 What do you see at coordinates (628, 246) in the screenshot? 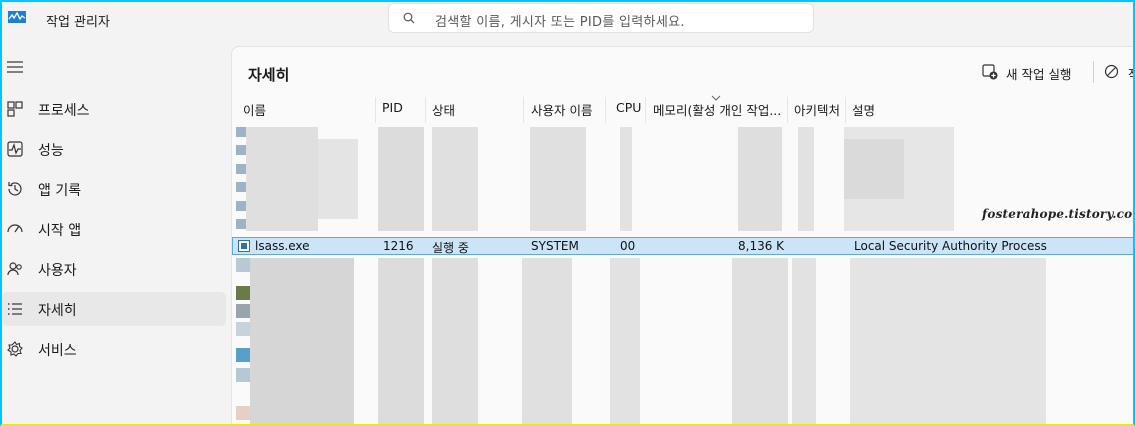
I see `process-cpu: 00` at bounding box center [628, 246].